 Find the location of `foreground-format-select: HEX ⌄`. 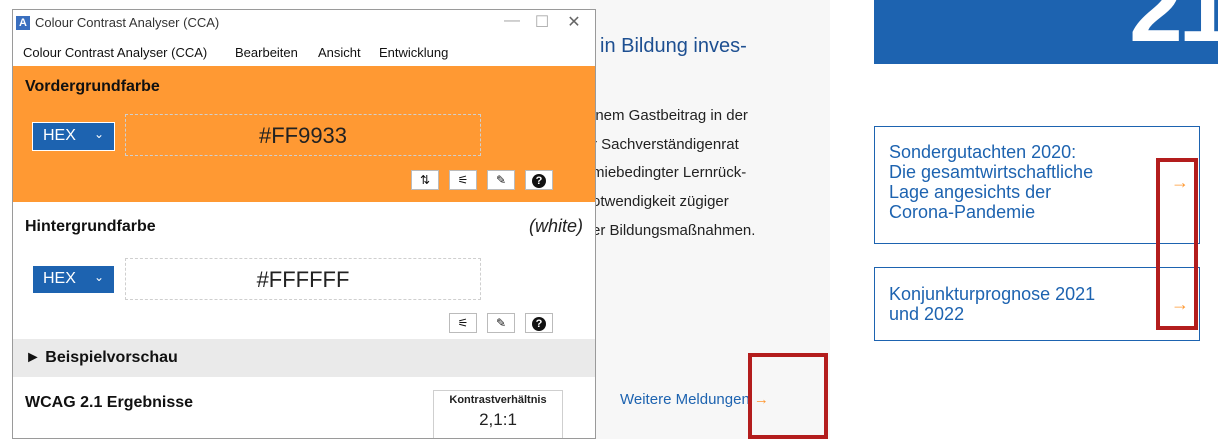

foreground-format-select: HEX ⌄ is located at coordinates (73, 136).